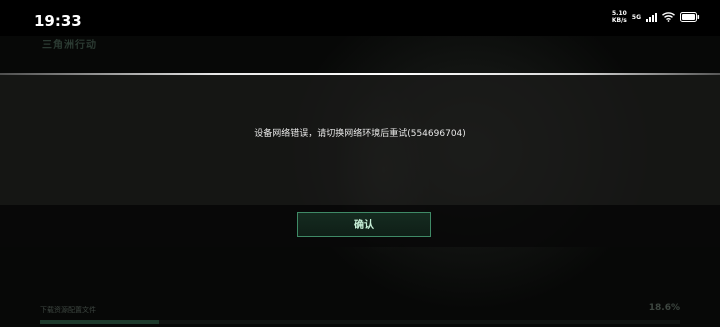  I want to click on status-time: 19:33, so click(58, 21).